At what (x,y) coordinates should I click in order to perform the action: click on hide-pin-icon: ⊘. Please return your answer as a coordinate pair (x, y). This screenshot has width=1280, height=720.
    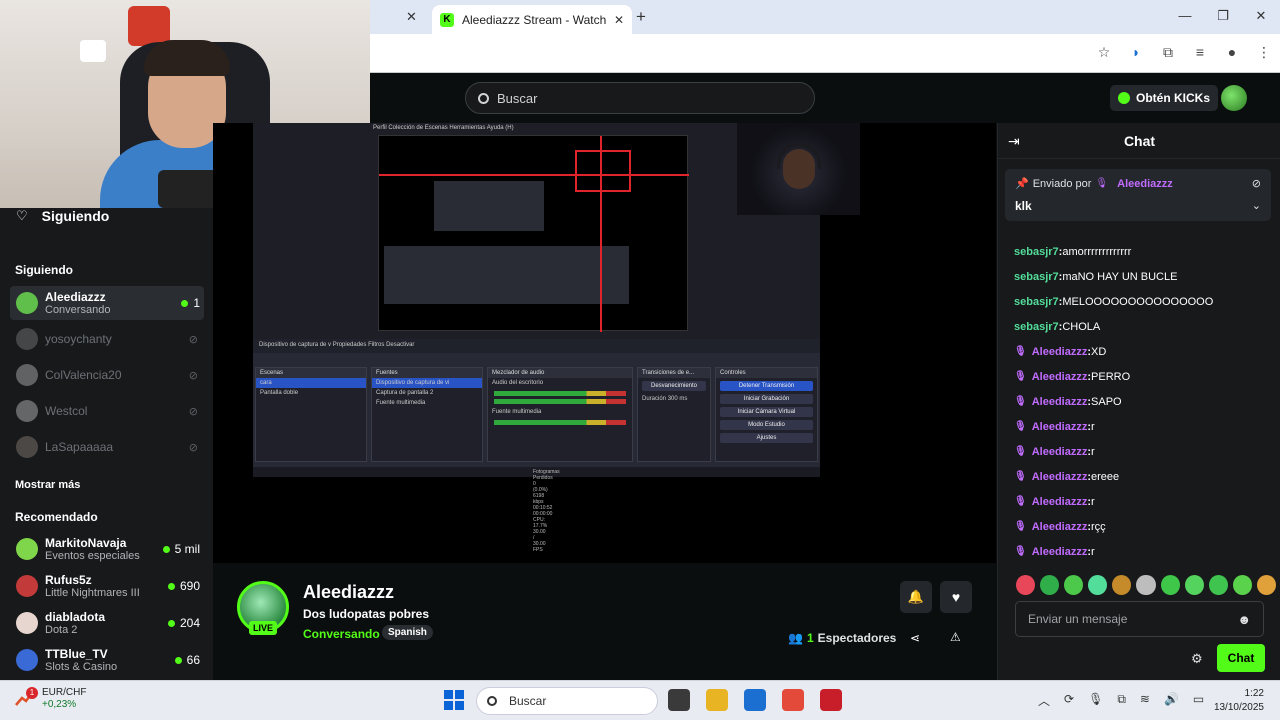
    Looking at the image, I should click on (1256, 183).